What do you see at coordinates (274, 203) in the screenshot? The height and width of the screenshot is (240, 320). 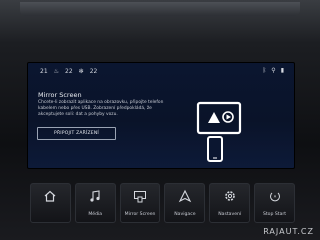 I see `touchbar-stop-start: A Stop Start` at bounding box center [274, 203].